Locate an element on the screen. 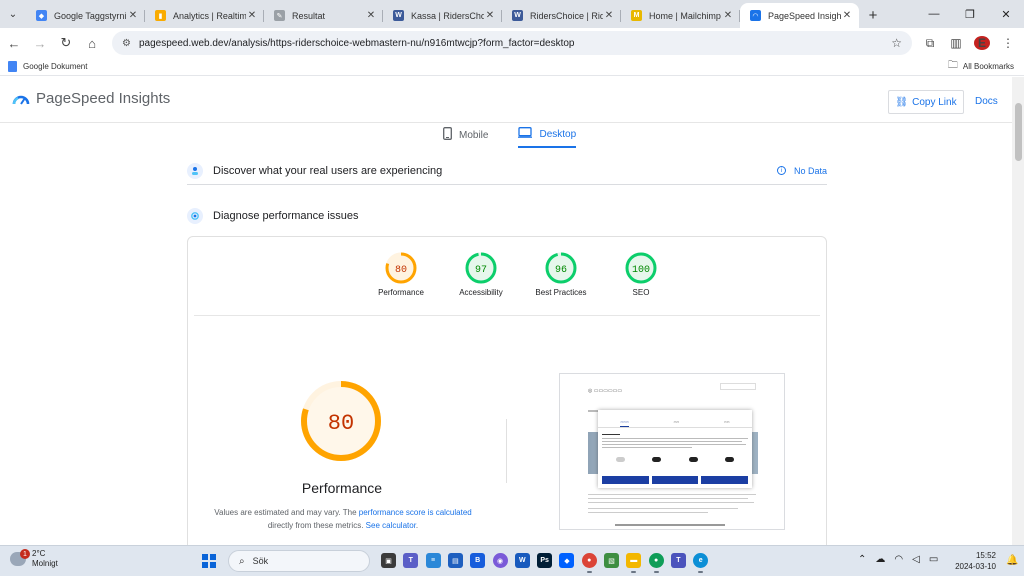 The width and height of the screenshot is (1024, 576). clock-date: 2024-03-10 is located at coordinates (975, 566).